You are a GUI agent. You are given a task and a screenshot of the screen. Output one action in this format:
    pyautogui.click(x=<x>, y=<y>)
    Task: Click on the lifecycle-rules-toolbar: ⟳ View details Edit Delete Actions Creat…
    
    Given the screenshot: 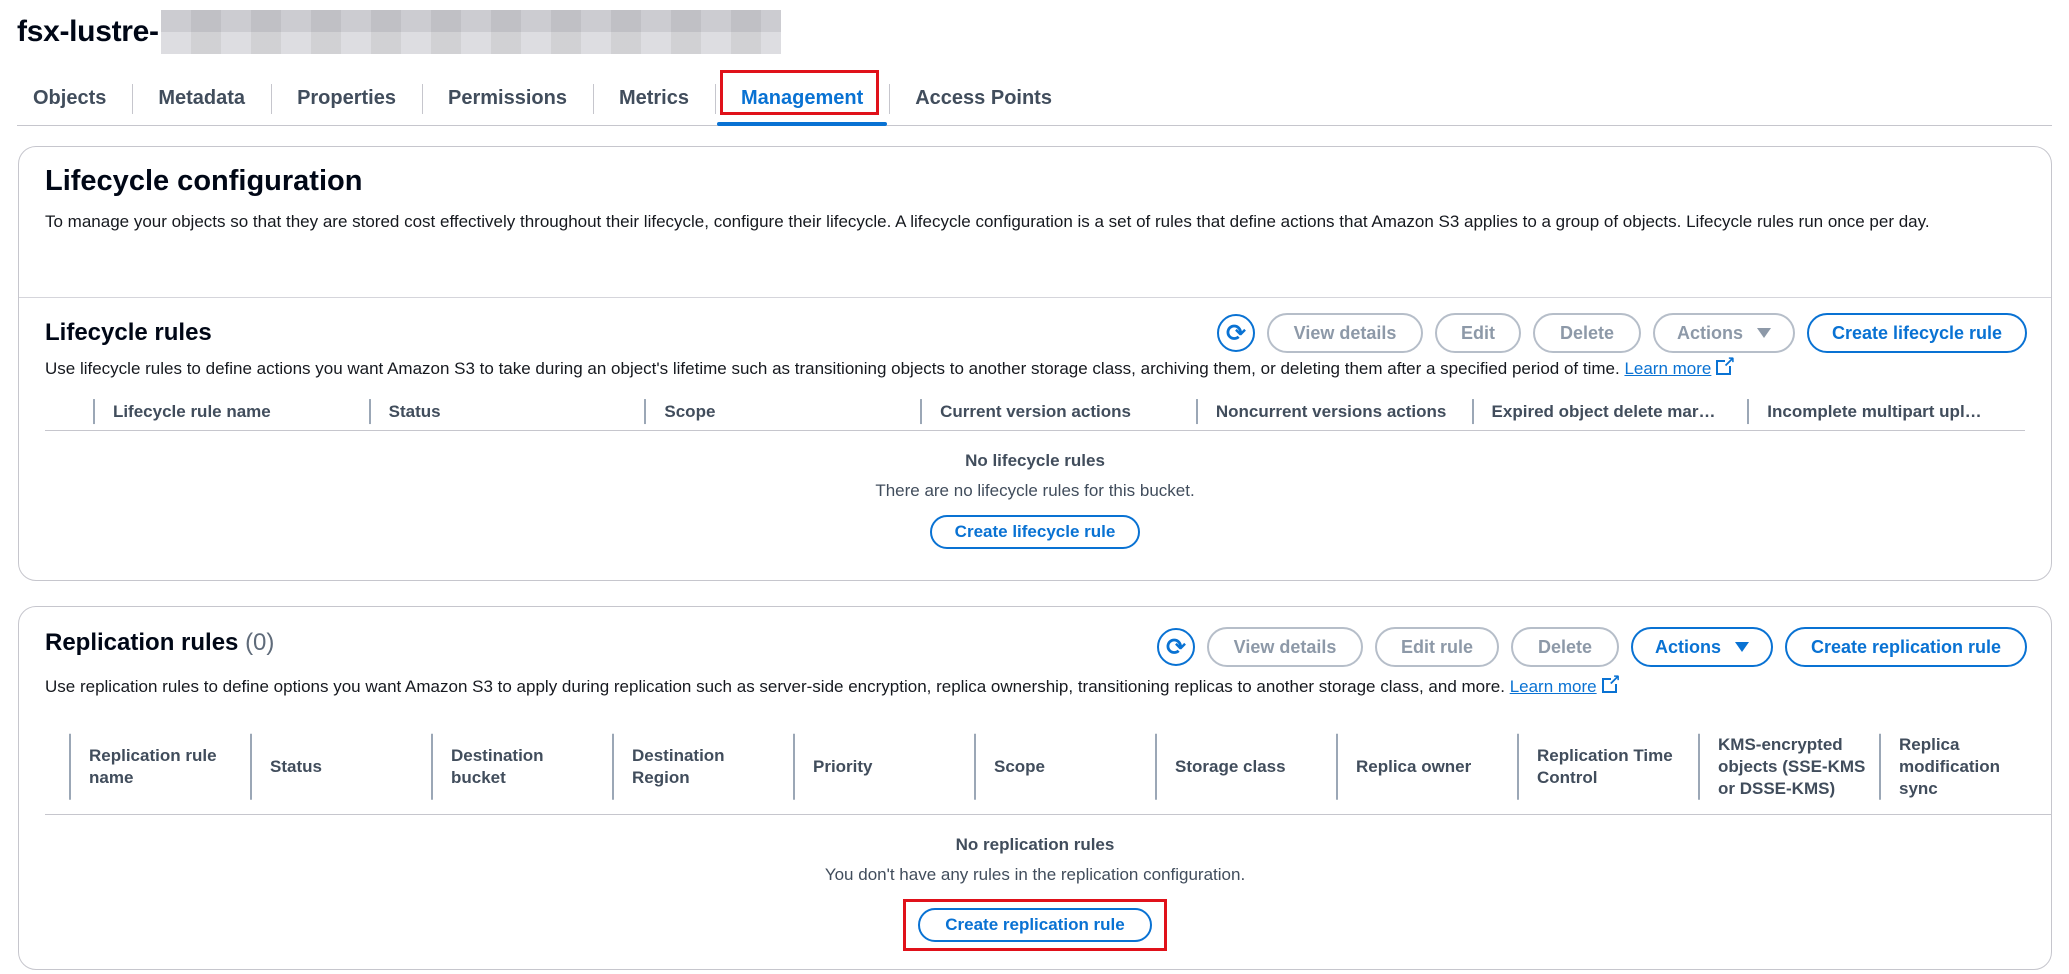 What is the action you would take?
    pyautogui.click(x=1622, y=333)
    